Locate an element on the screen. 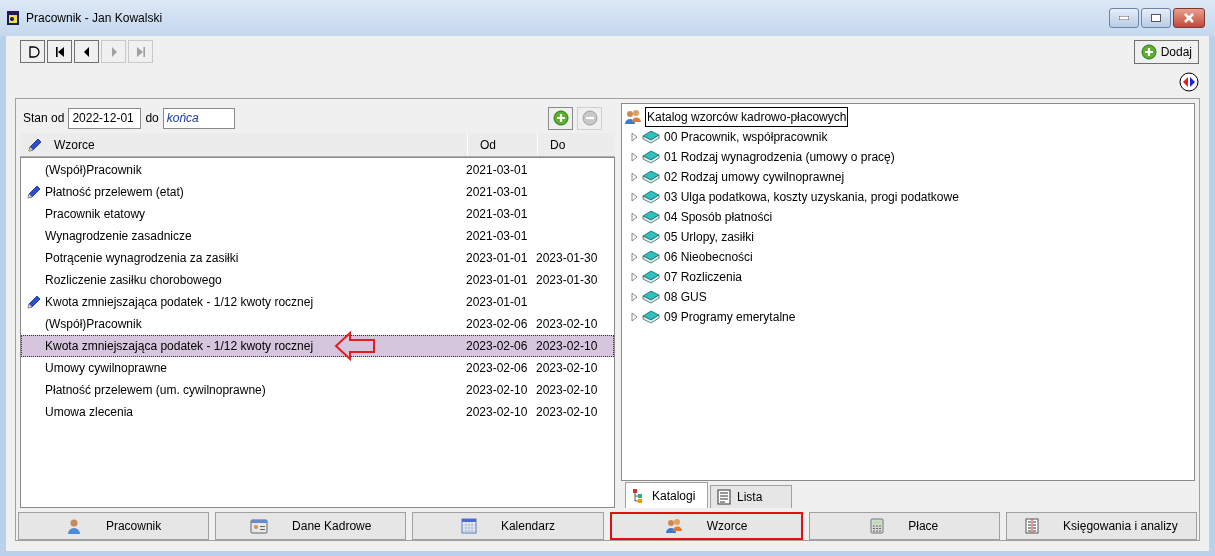  section-tab: Płace is located at coordinates (904, 526).